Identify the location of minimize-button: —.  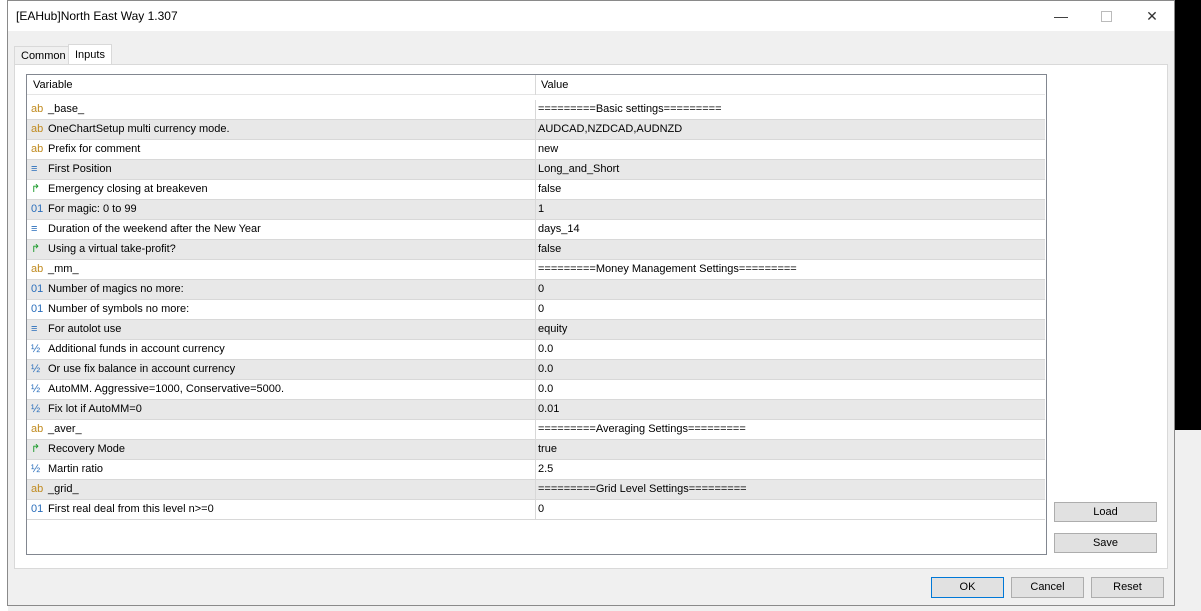
(1061, 16).